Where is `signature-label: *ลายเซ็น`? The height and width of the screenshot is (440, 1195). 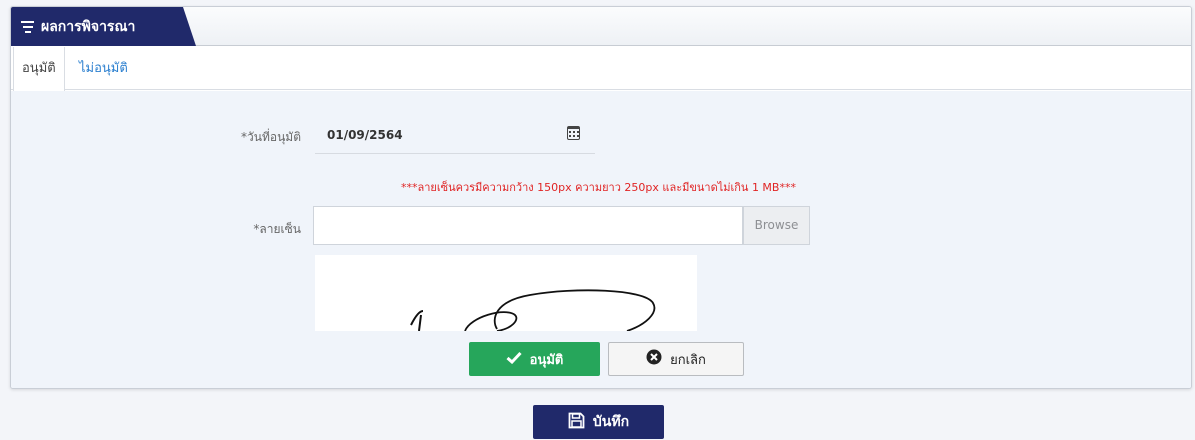
signature-label: *ลายเซ็น is located at coordinates (277, 229).